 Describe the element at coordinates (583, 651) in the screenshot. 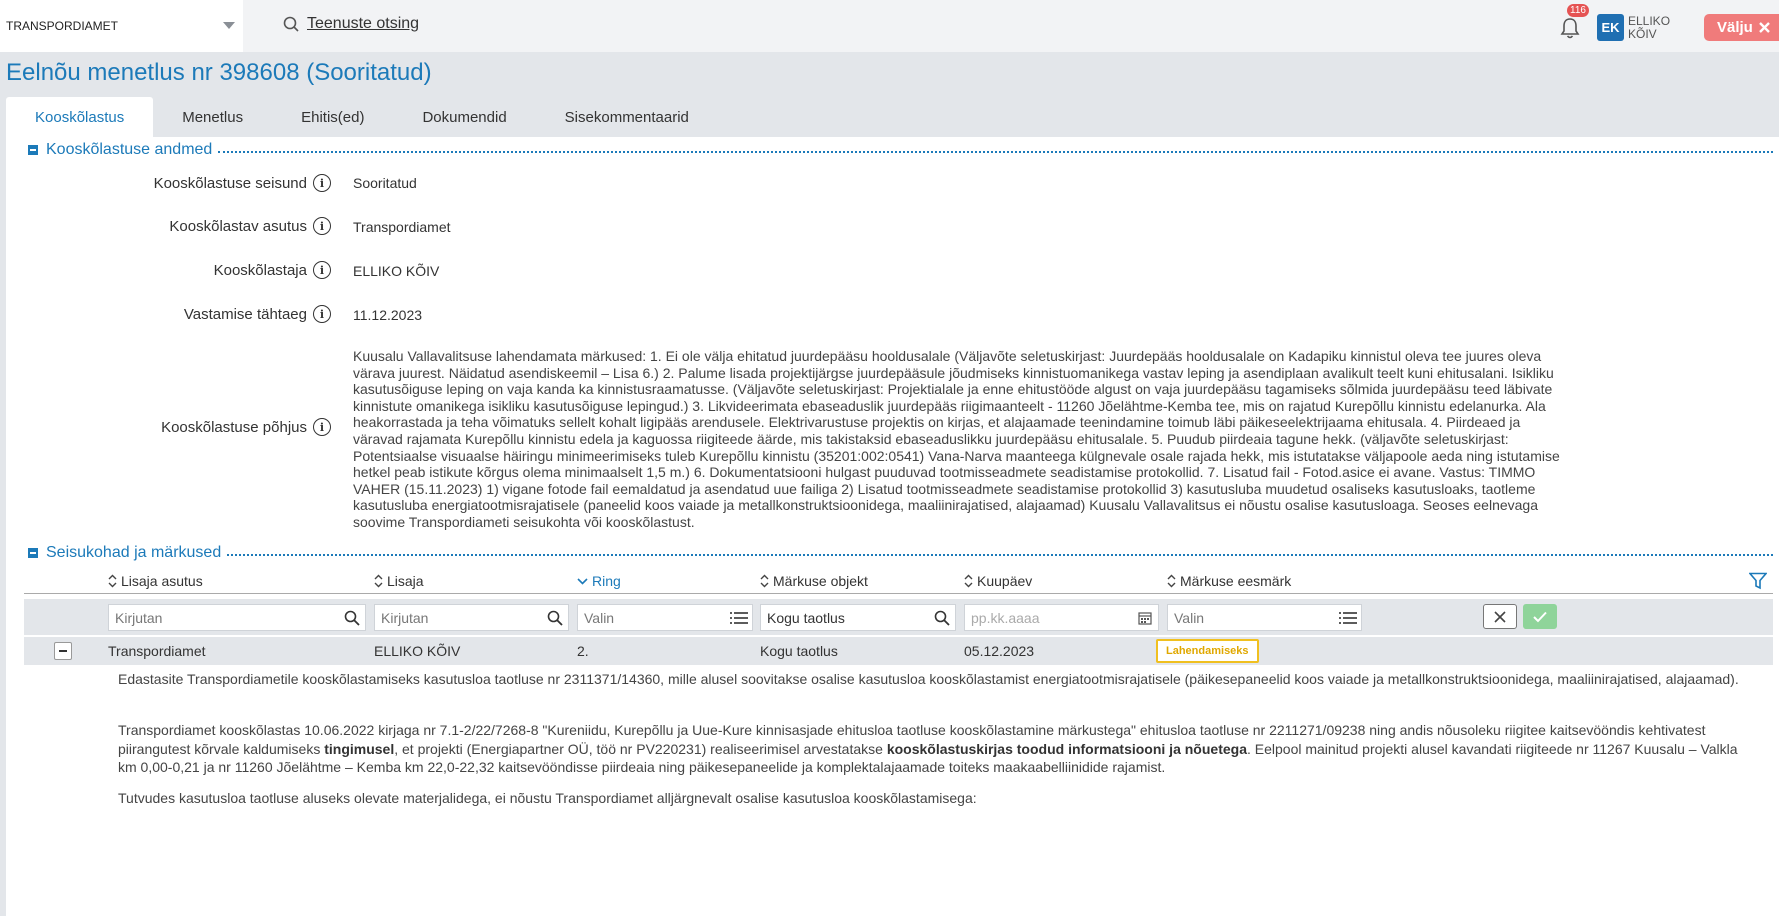

I see `cell-round: 2.` at that location.